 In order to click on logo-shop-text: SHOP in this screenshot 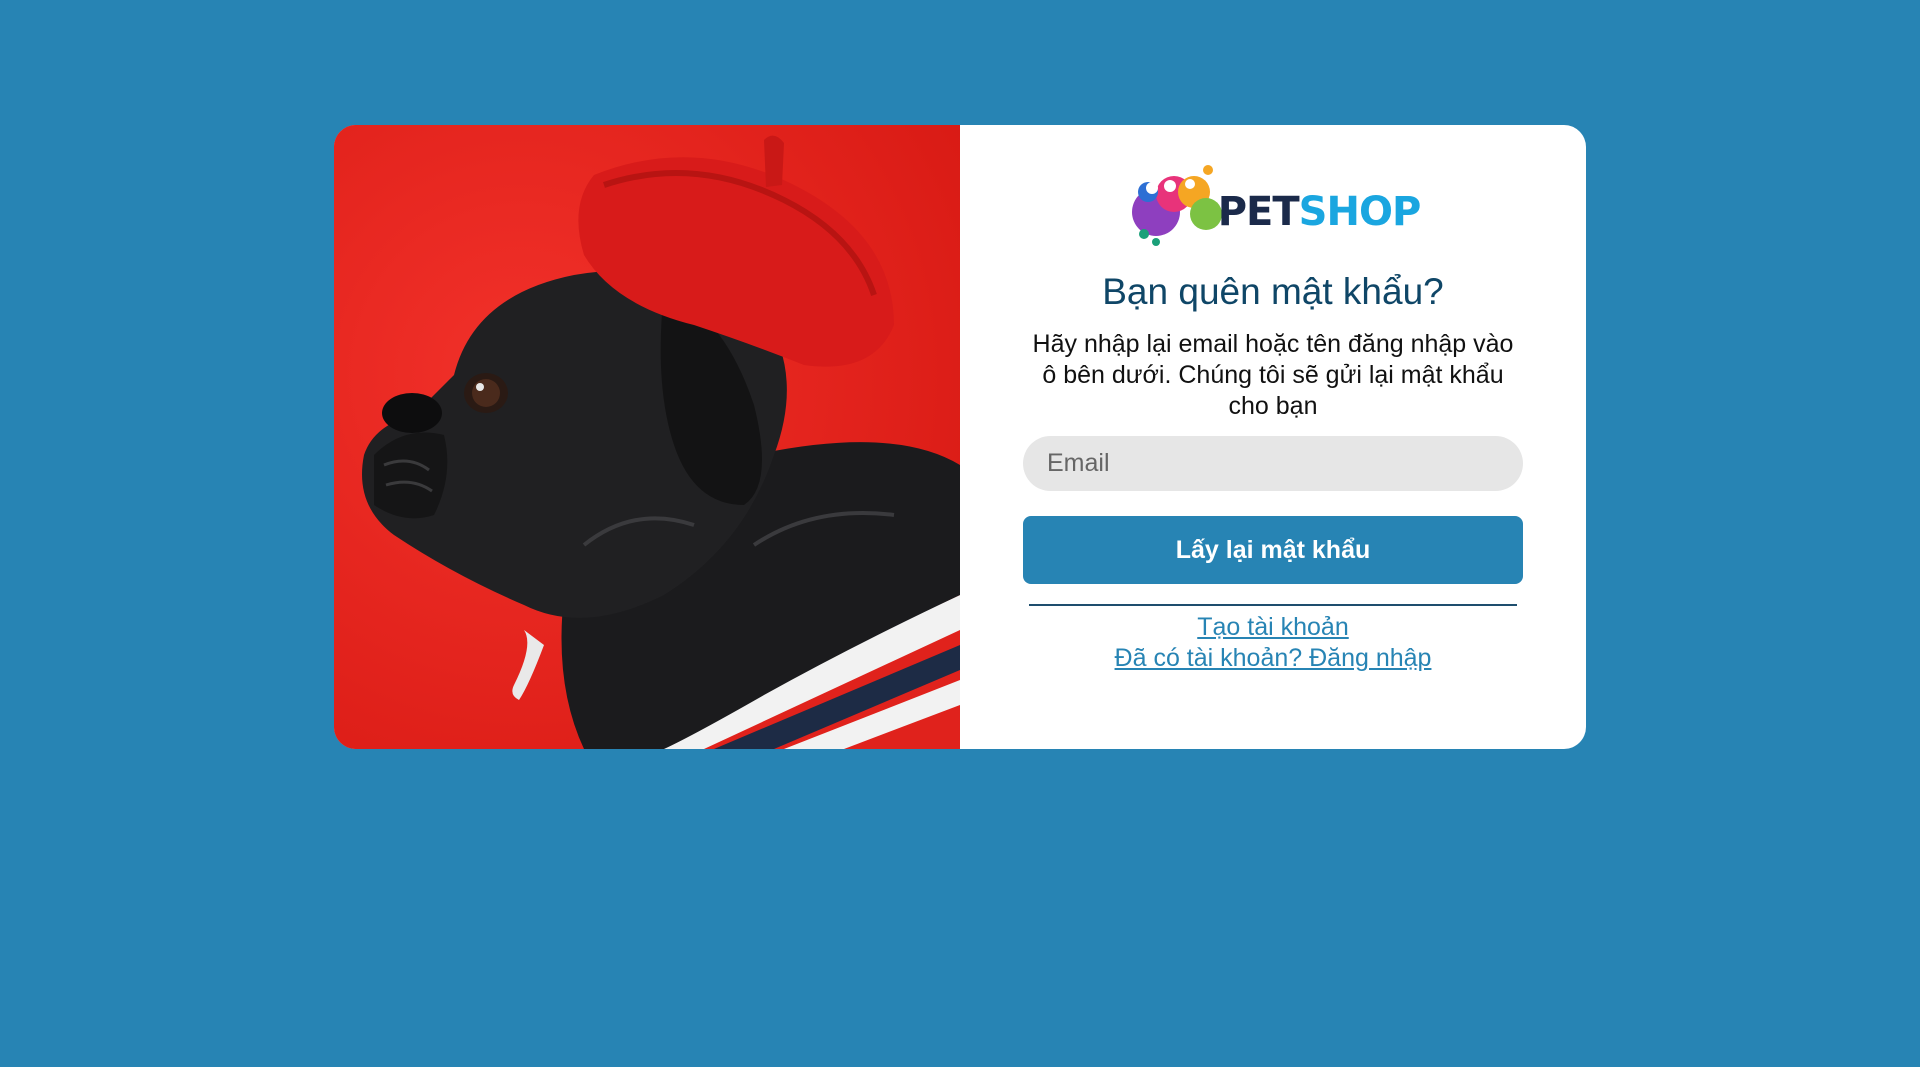, I will do `click(1360, 212)`.